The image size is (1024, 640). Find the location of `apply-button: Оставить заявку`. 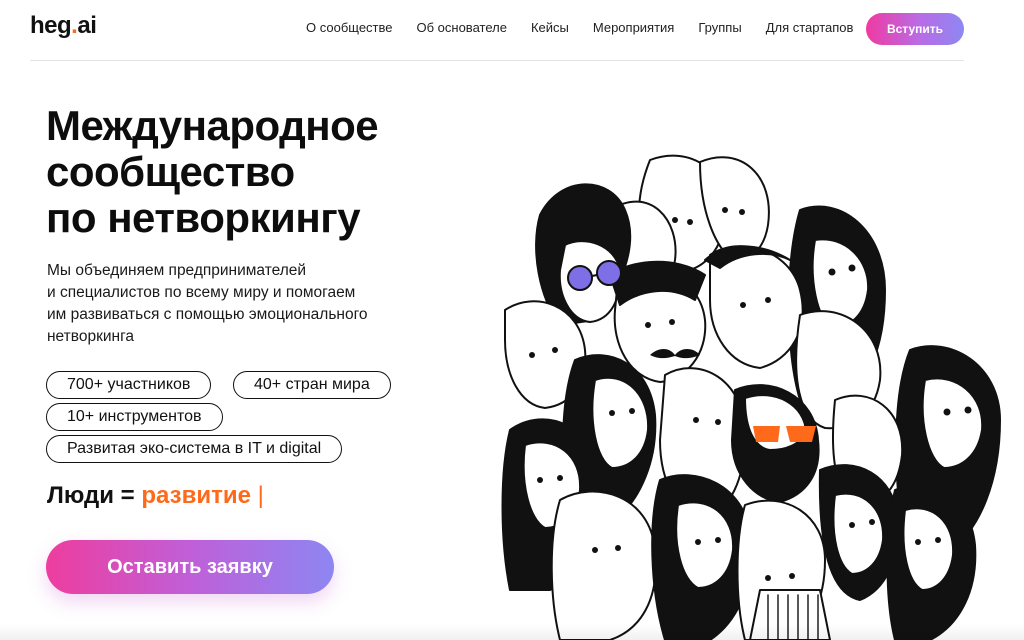

apply-button: Оставить заявку is located at coordinates (190, 567).